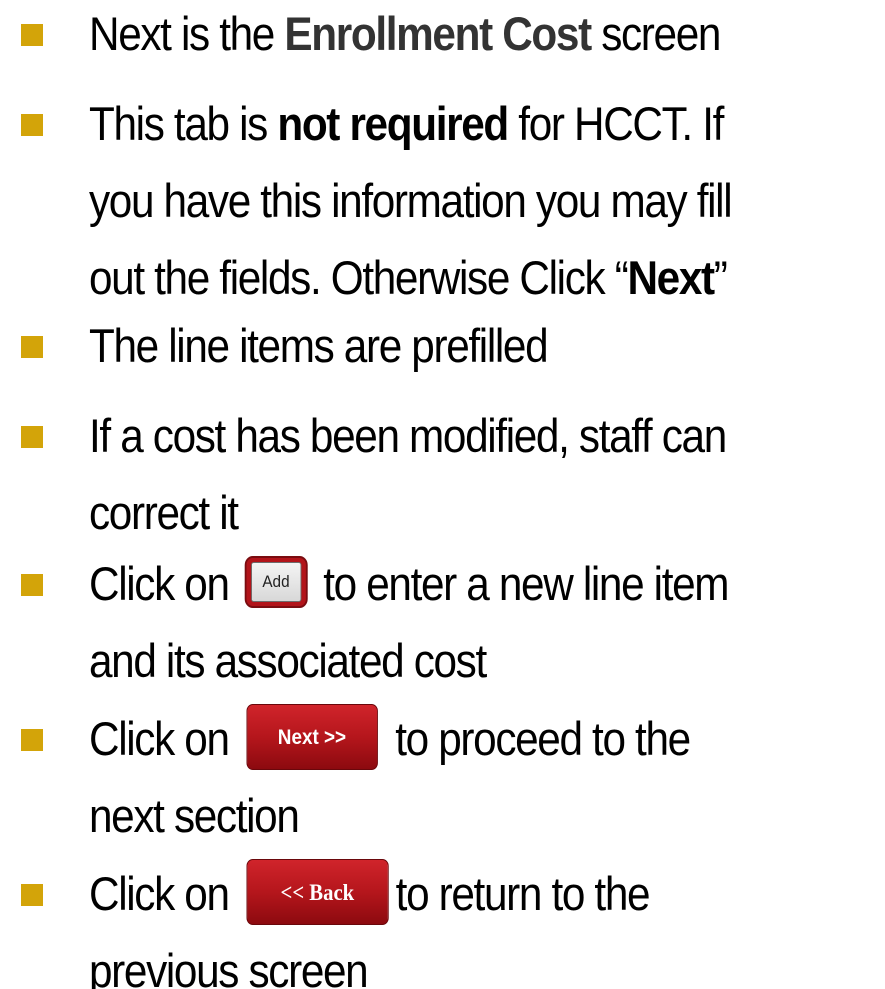  I want to click on bullet-text-line: Click on Add to enter a new line item, so click(444, 583).